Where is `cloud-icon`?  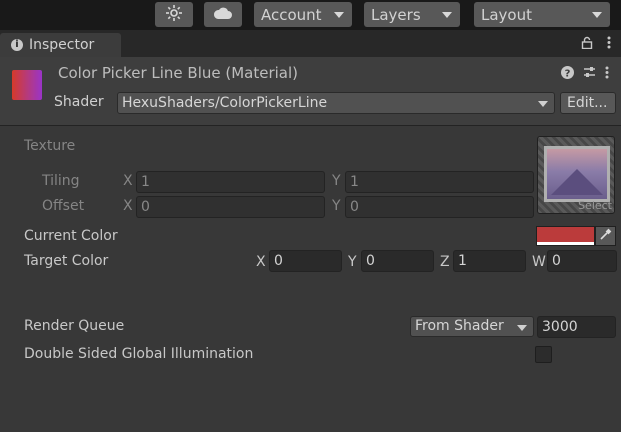 cloud-icon is located at coordinates (223, 15).